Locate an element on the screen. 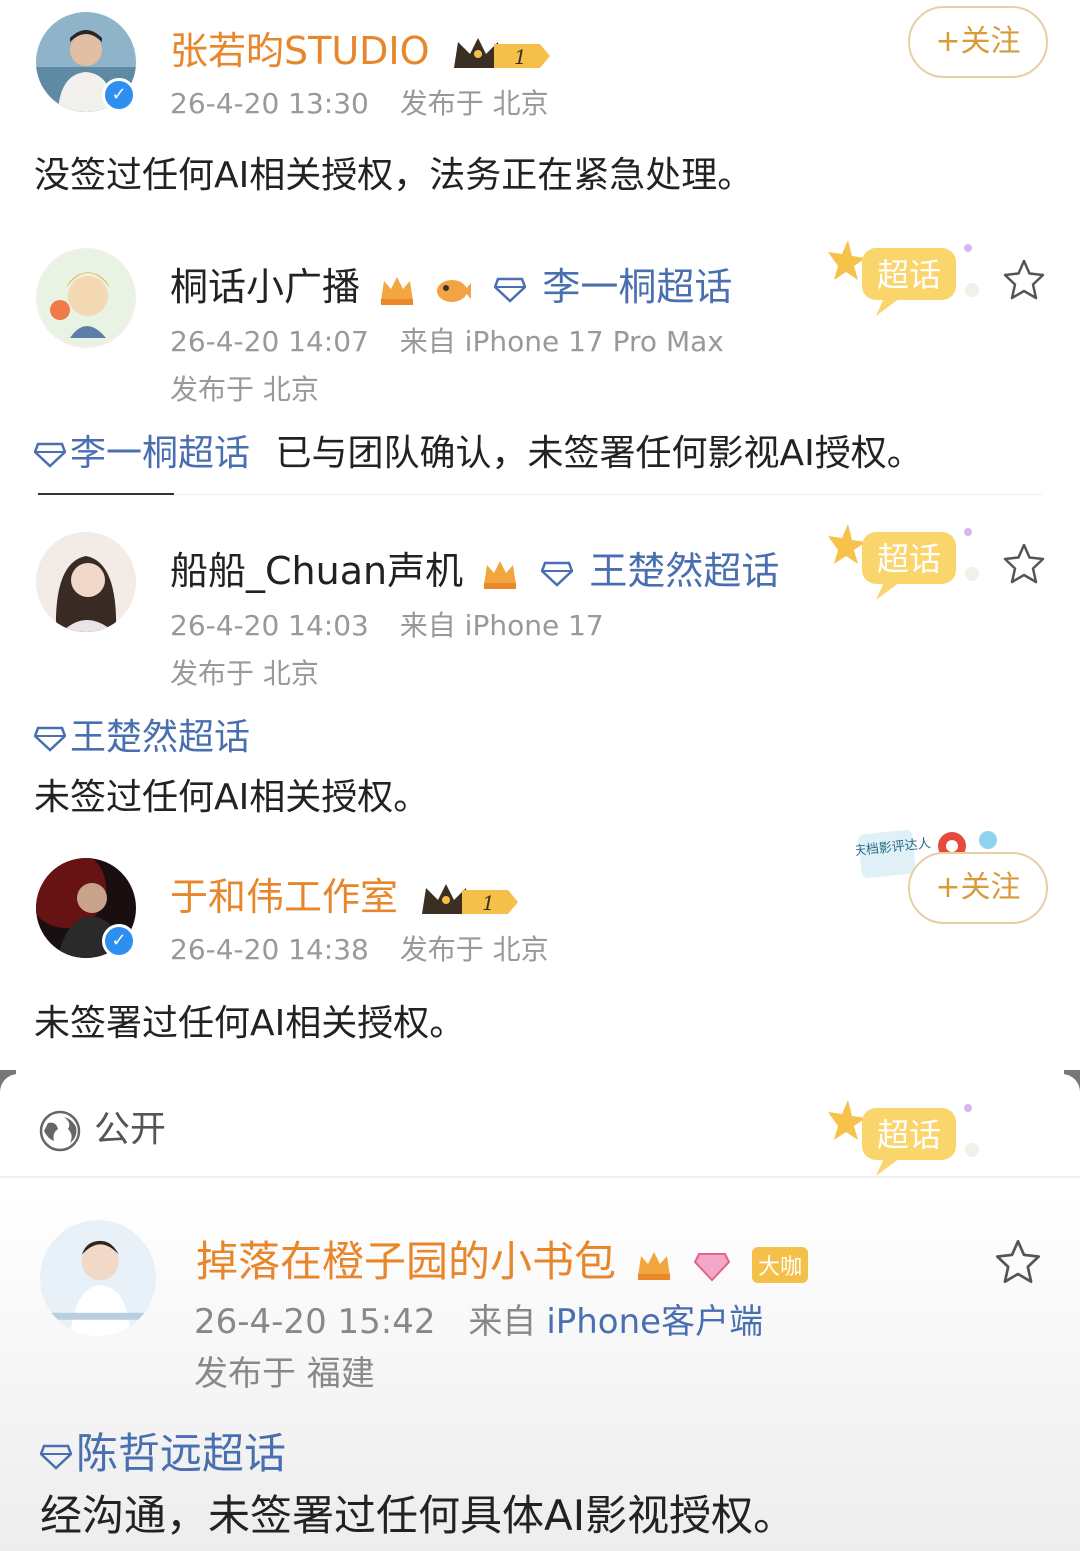 The width and height of the screenshot is (1080, 1551). post-meta: 26-4-20 15:42 来自 iPhone客户端 is located at coordinates (478, 1318).